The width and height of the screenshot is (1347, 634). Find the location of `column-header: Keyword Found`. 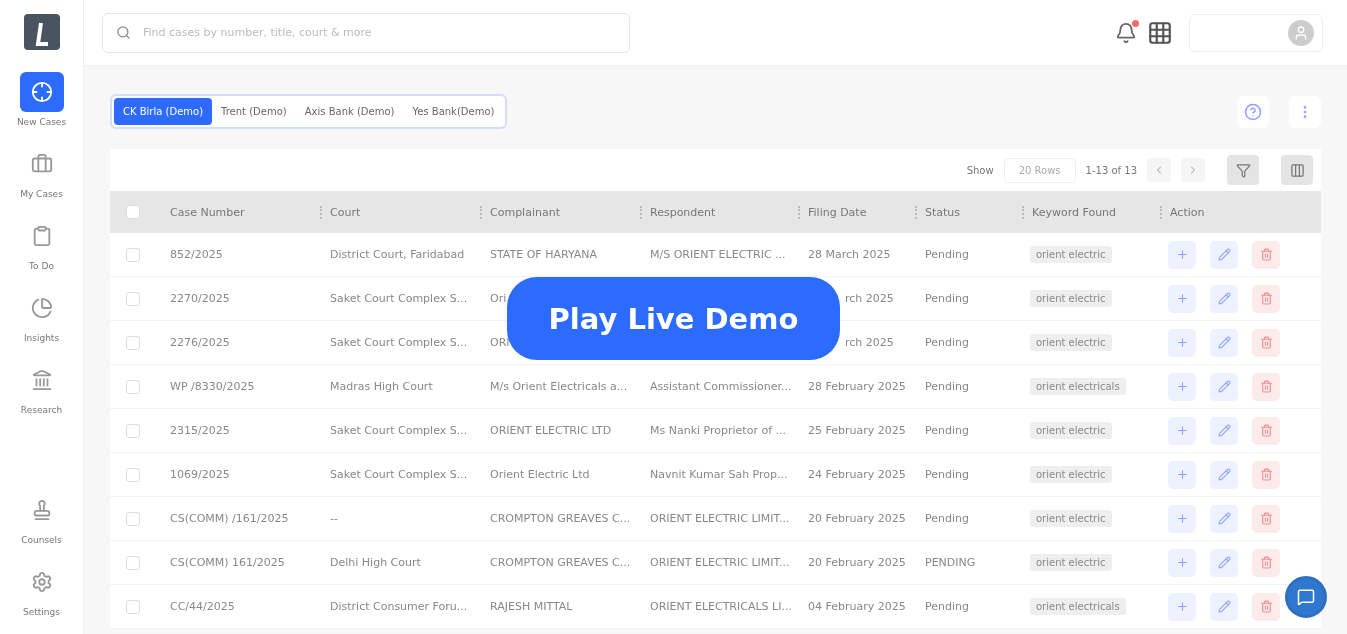

column-header: Keyword Found is located at coordinates (1091, 212).